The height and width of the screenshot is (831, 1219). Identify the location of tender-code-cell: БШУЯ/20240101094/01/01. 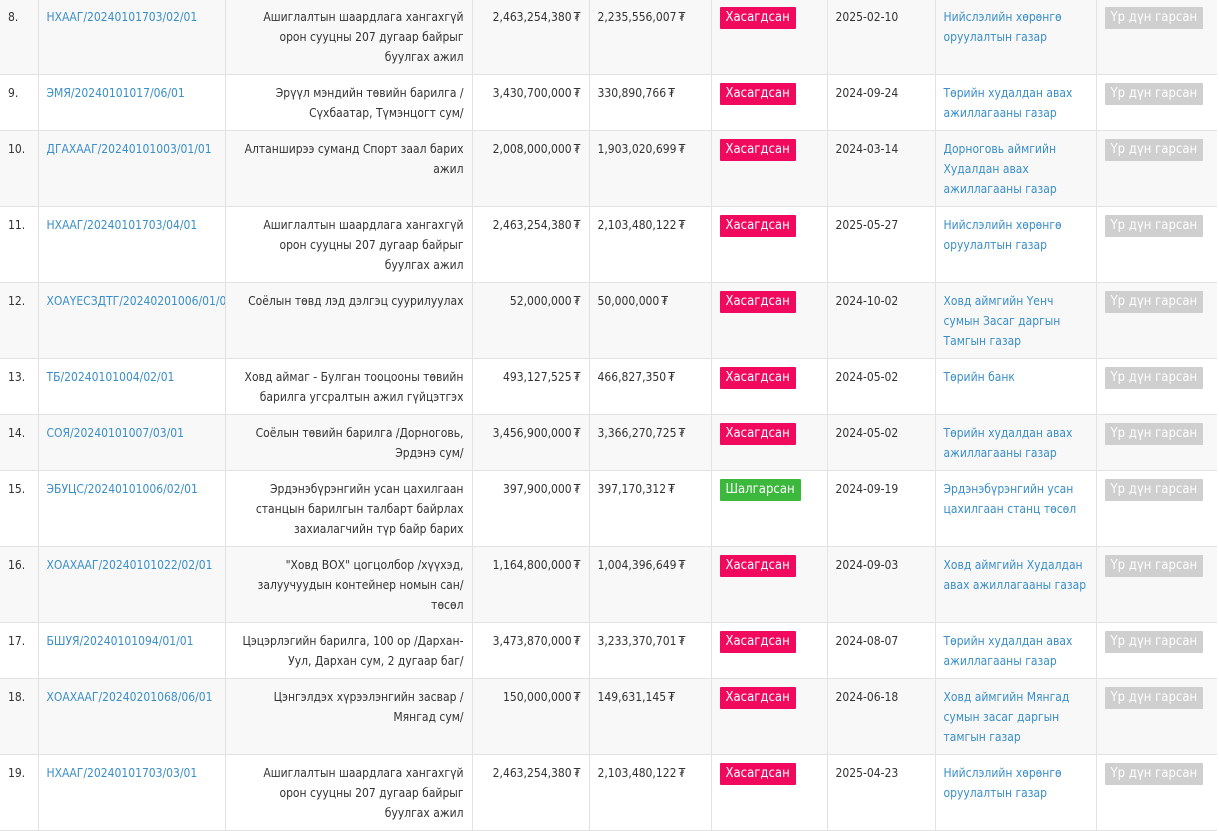
(132, 650).